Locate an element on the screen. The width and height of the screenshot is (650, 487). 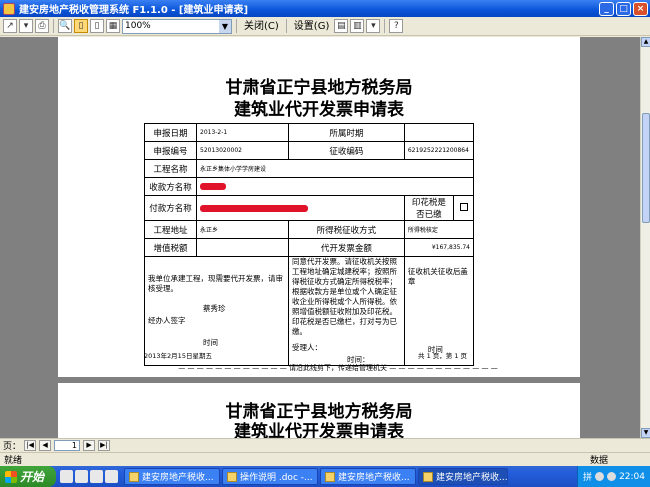
page-number-input: 1 is located at coordinates (67, 445).